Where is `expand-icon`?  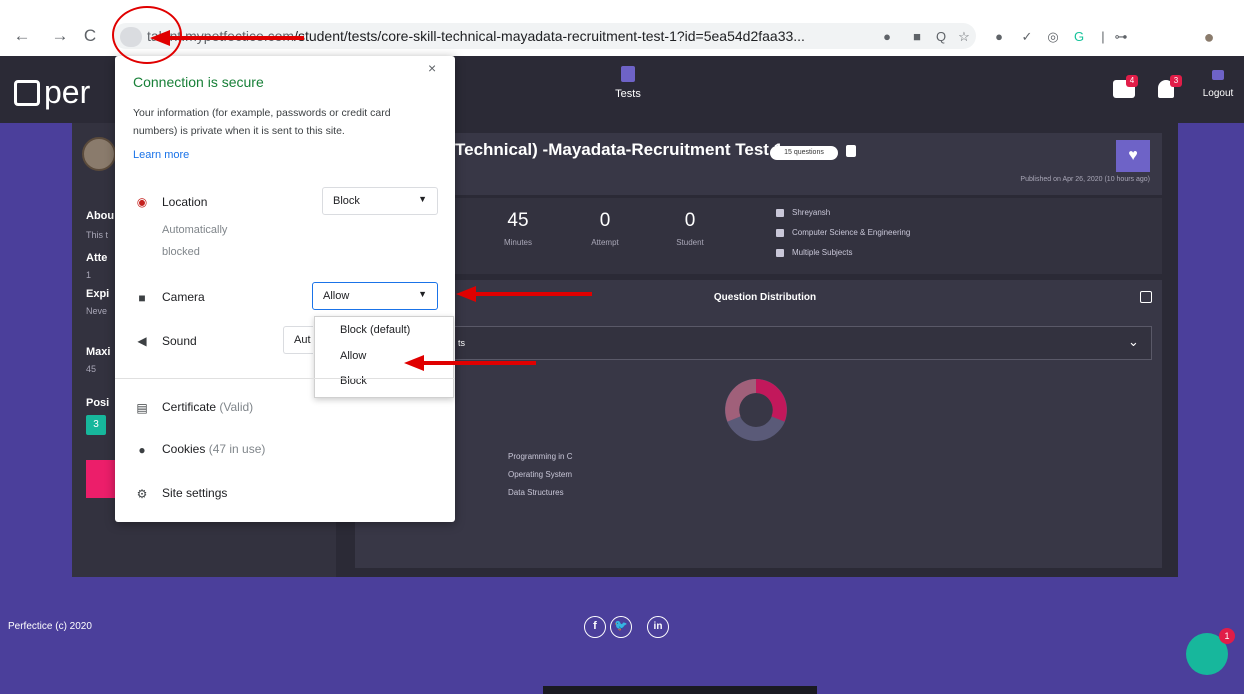 expand-icon is located at coordinates (1146, 297).